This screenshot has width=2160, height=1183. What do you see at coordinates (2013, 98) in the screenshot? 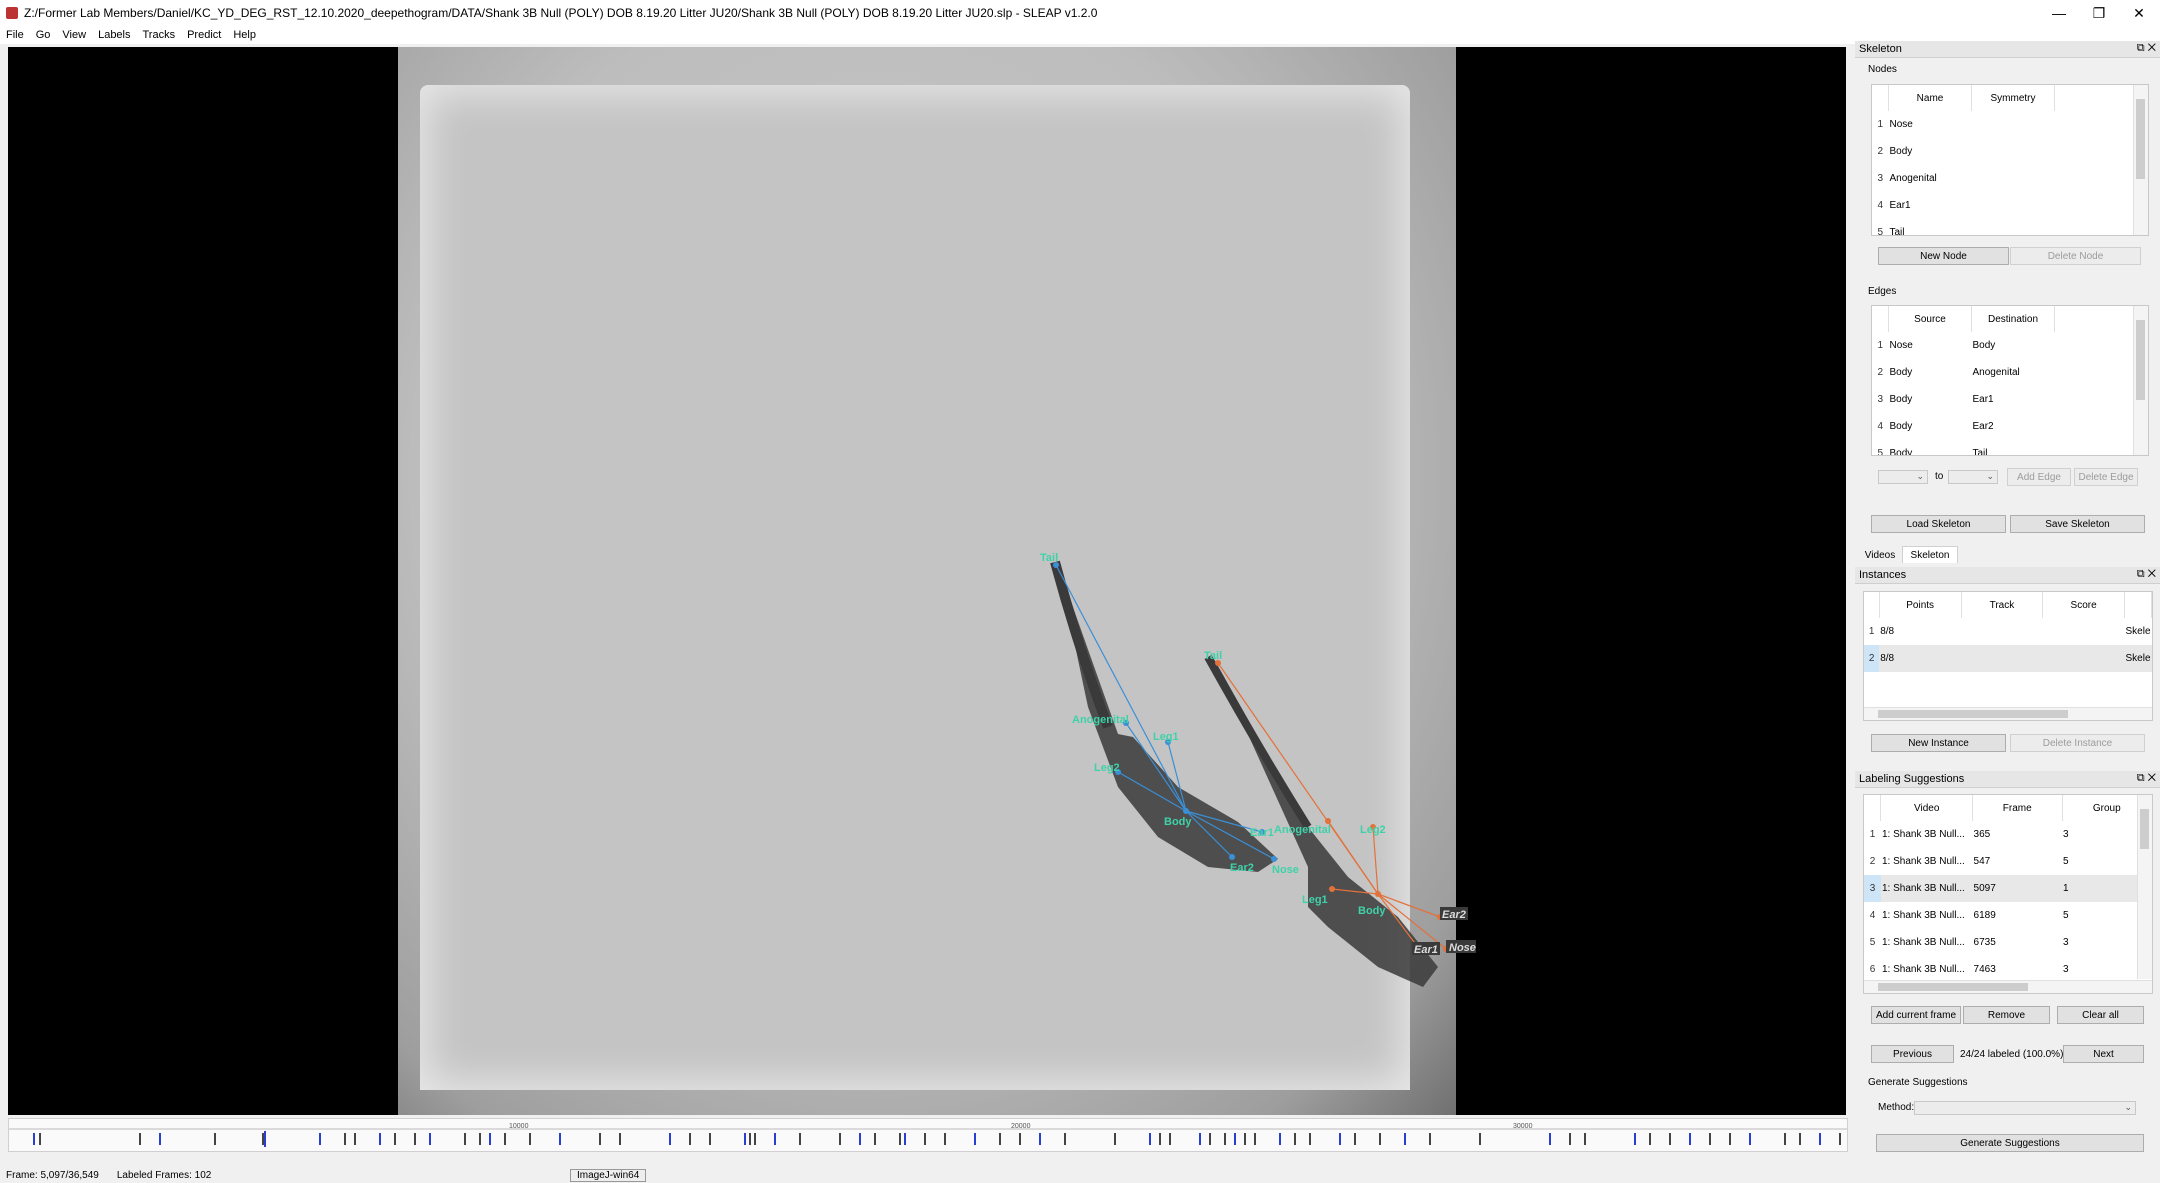
I see `nodes-header-symmetry: Symmetry` at bounding box center [2013, 98].